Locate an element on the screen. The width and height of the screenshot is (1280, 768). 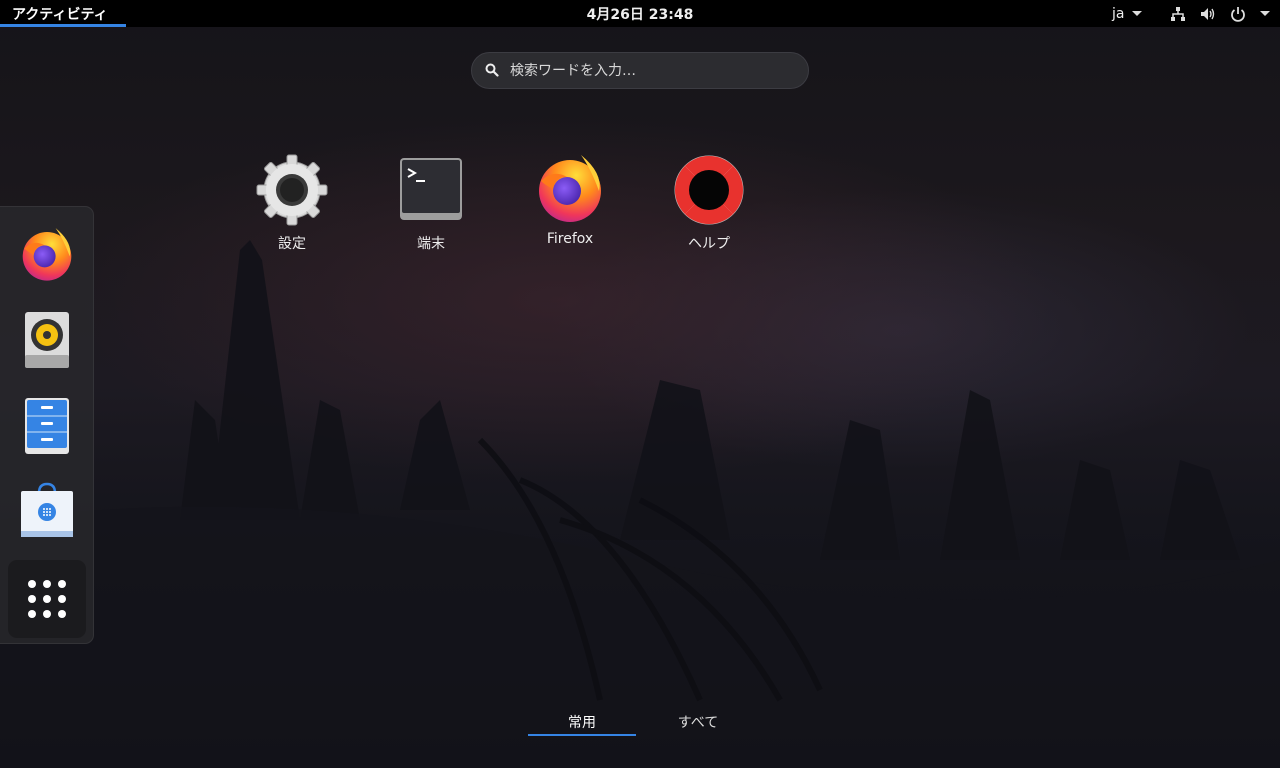
search-input is located at coordinates (655, 70).